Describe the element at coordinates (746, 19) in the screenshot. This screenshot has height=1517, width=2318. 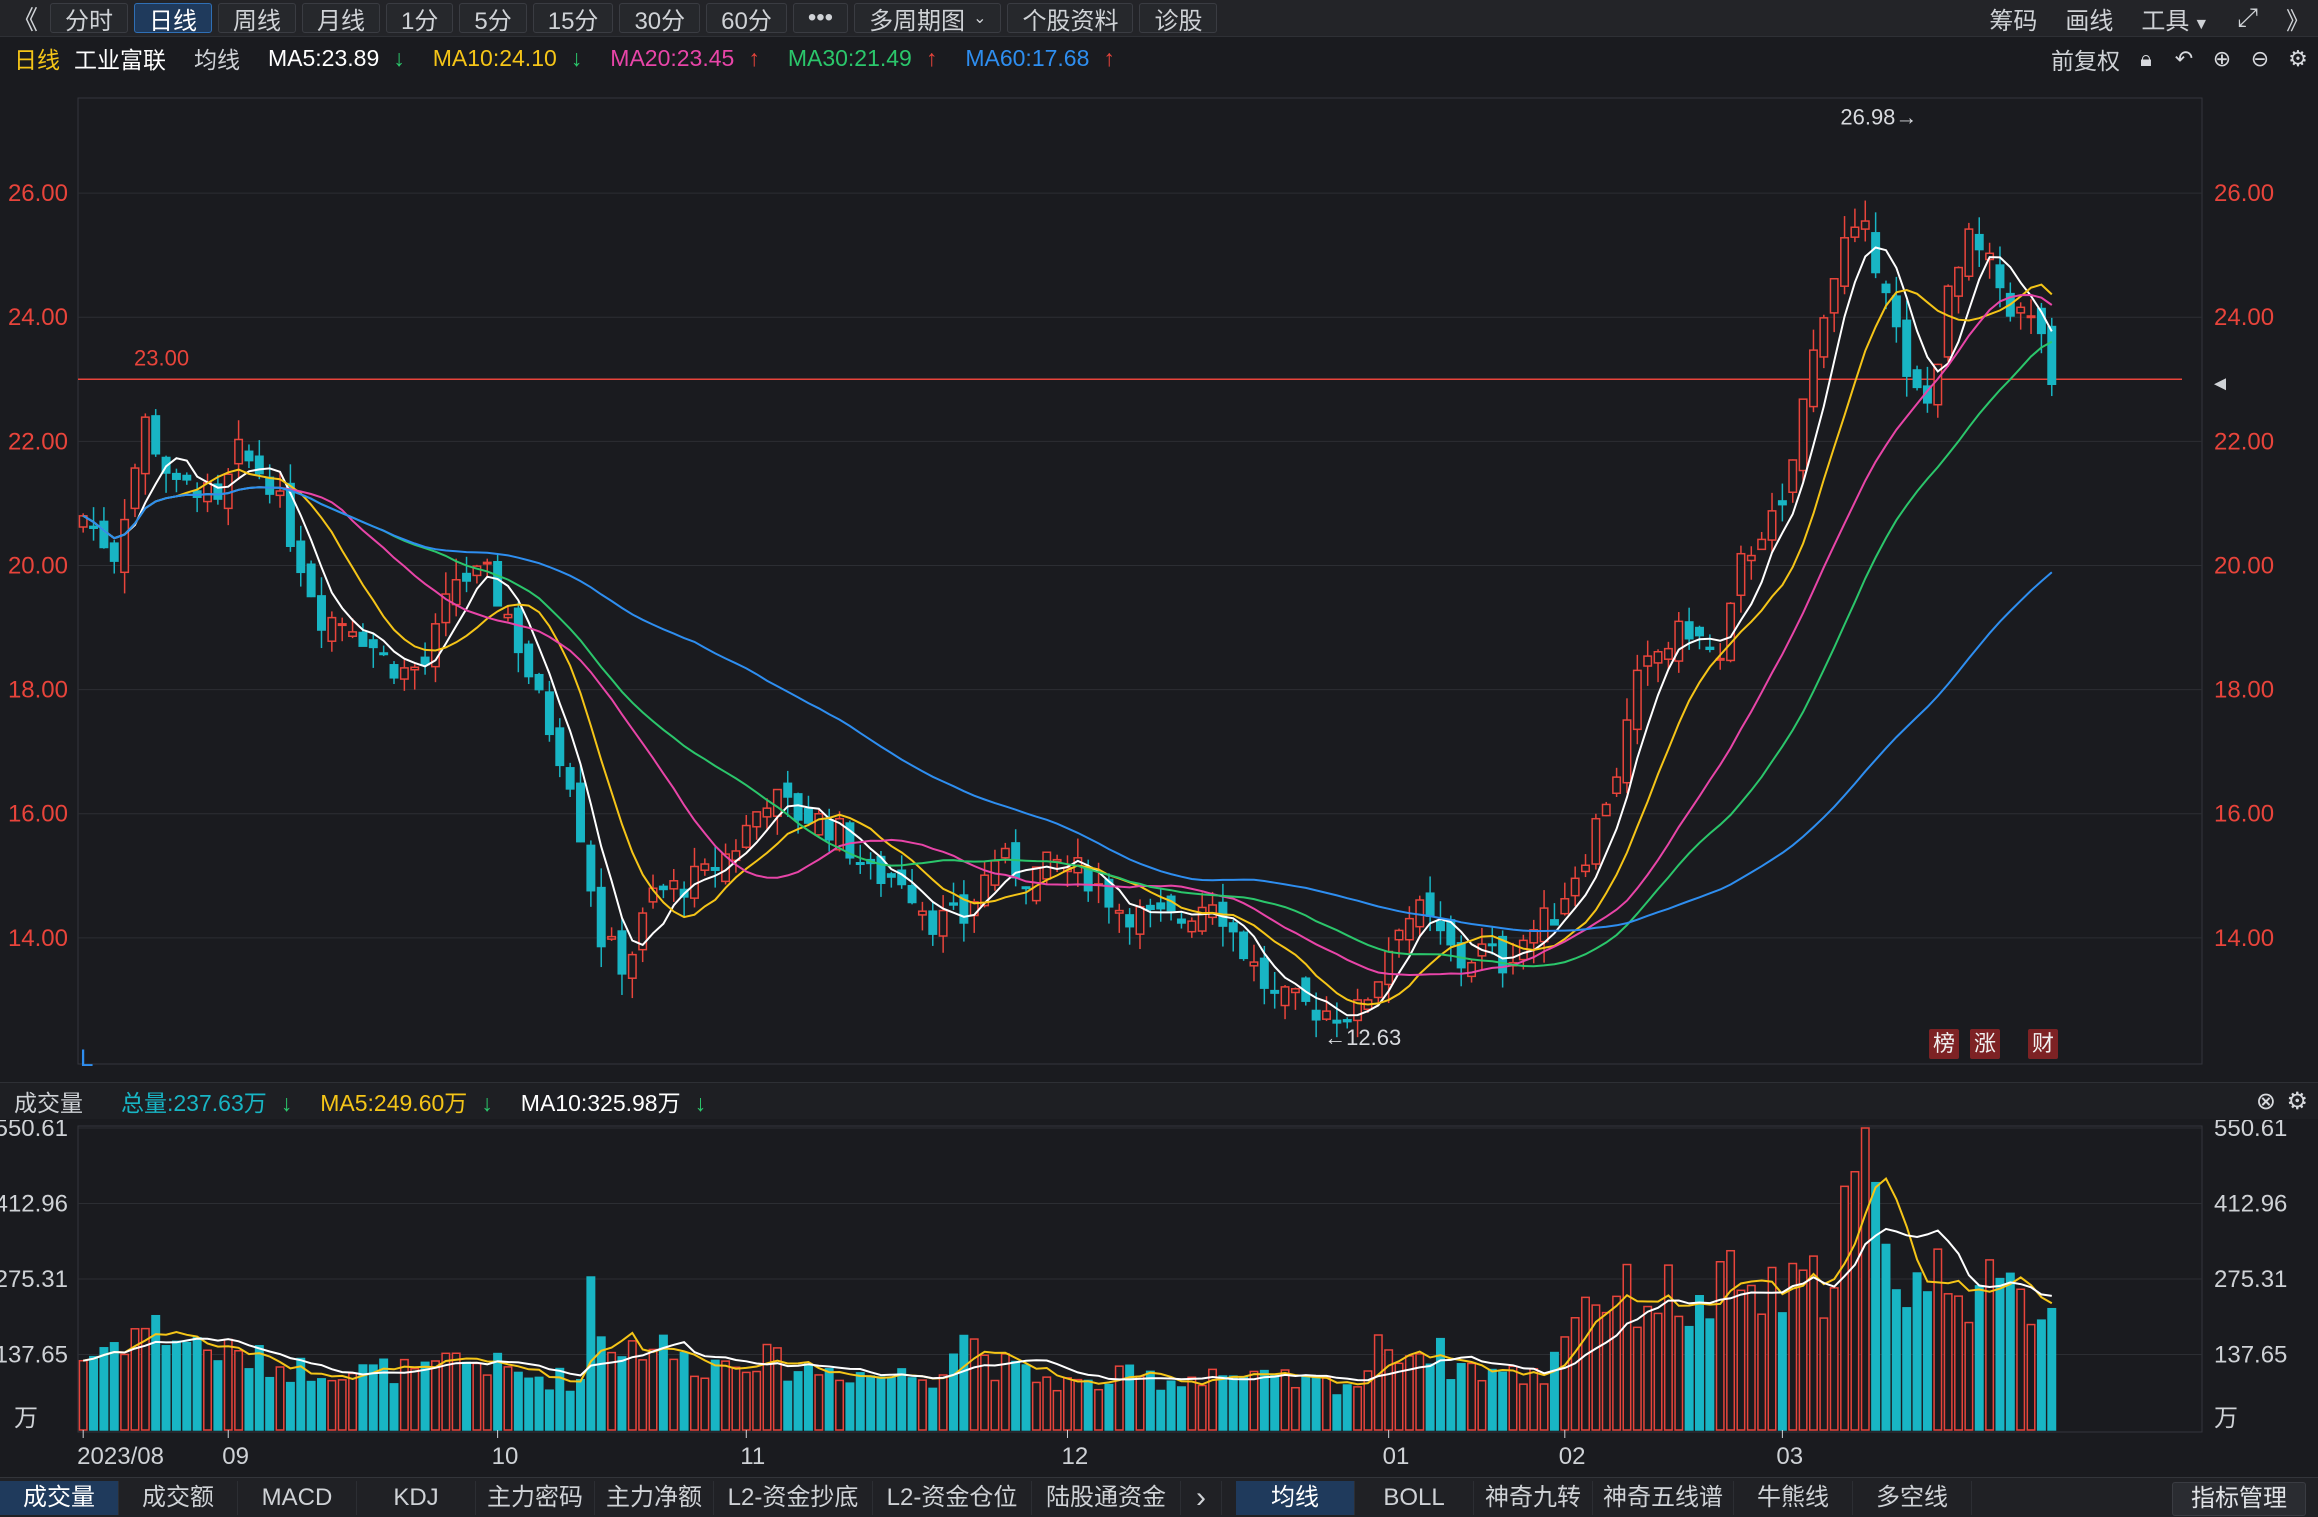
I see `period-tab-60min: 60分` at that location.